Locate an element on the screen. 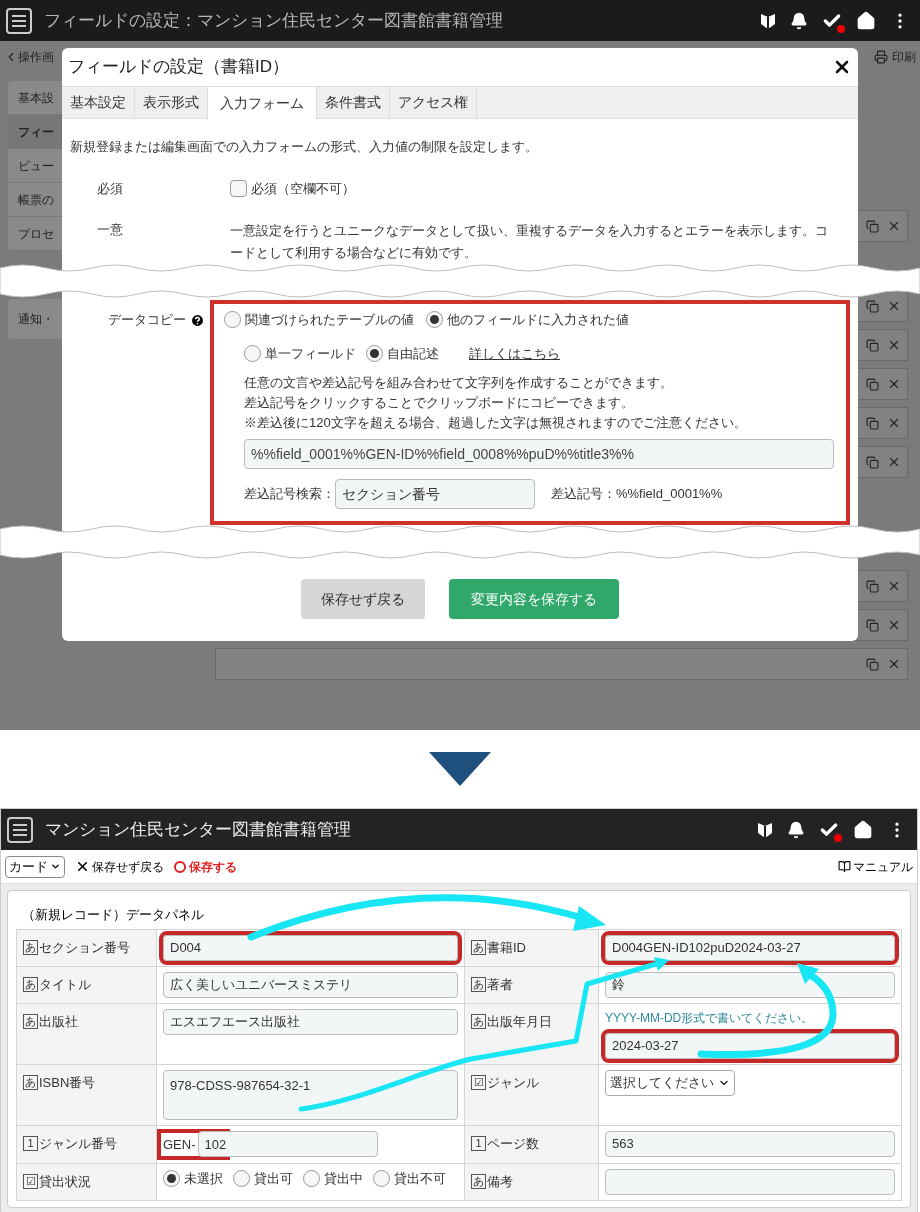  field-label: 貸出状況 is located at coordinates (65, 1182).